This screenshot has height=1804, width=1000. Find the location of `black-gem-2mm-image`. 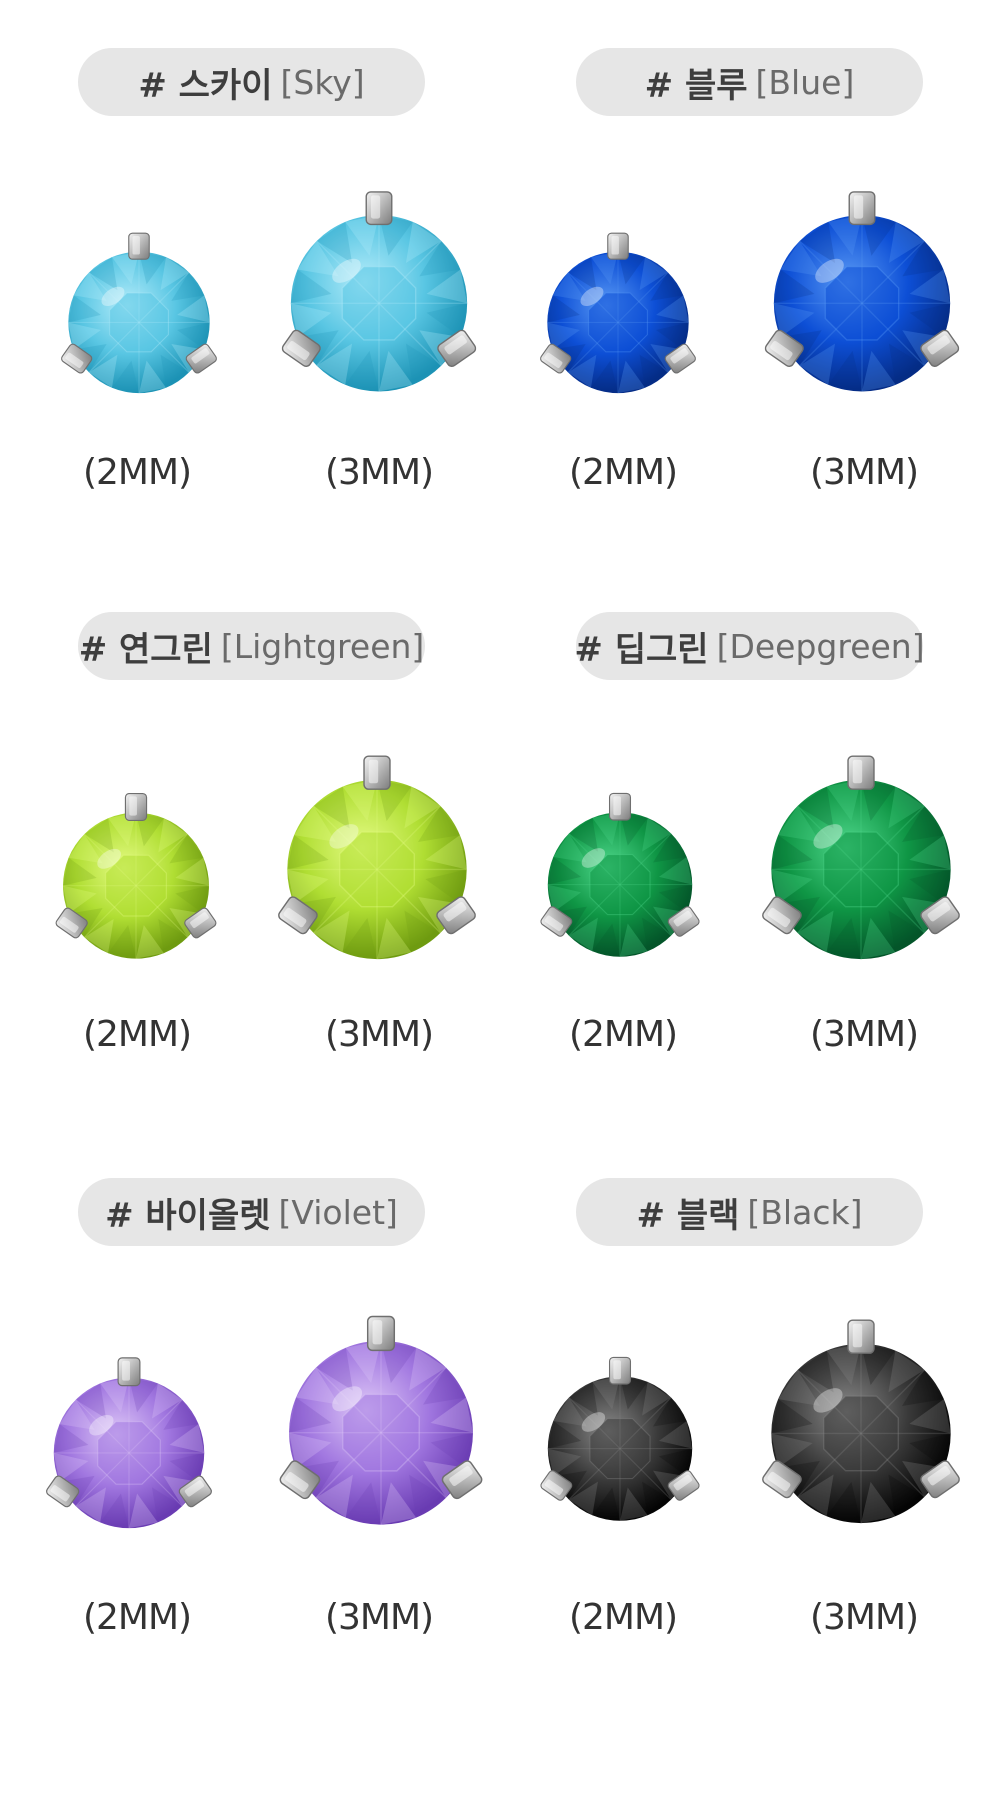

black-gem-2mm-image is located at coordinates (620, 1438).